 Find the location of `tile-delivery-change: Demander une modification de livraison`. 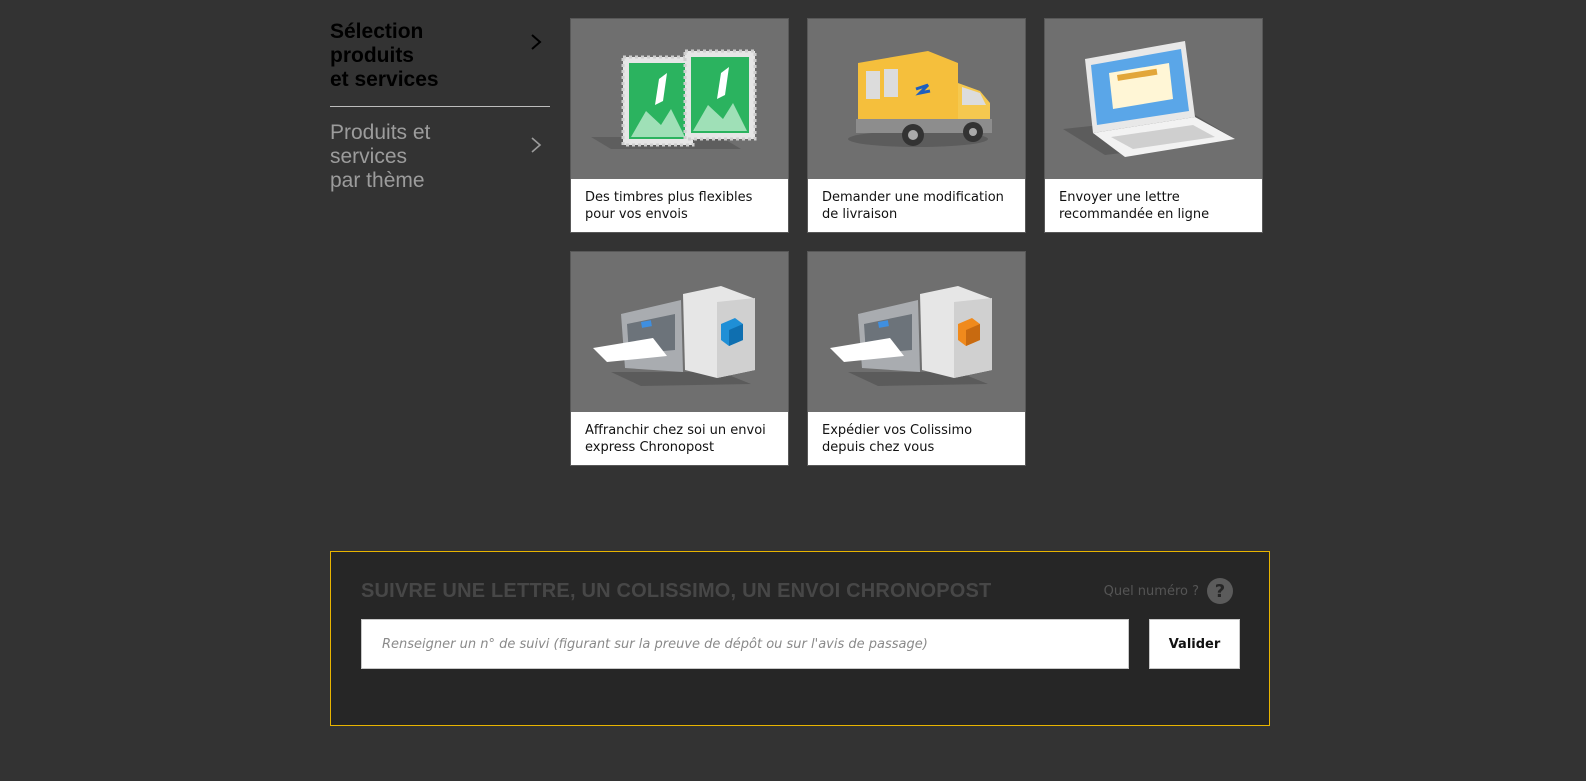

tile-delivery-change: Demander une modification de livraison is located at coordinates (916, 125).